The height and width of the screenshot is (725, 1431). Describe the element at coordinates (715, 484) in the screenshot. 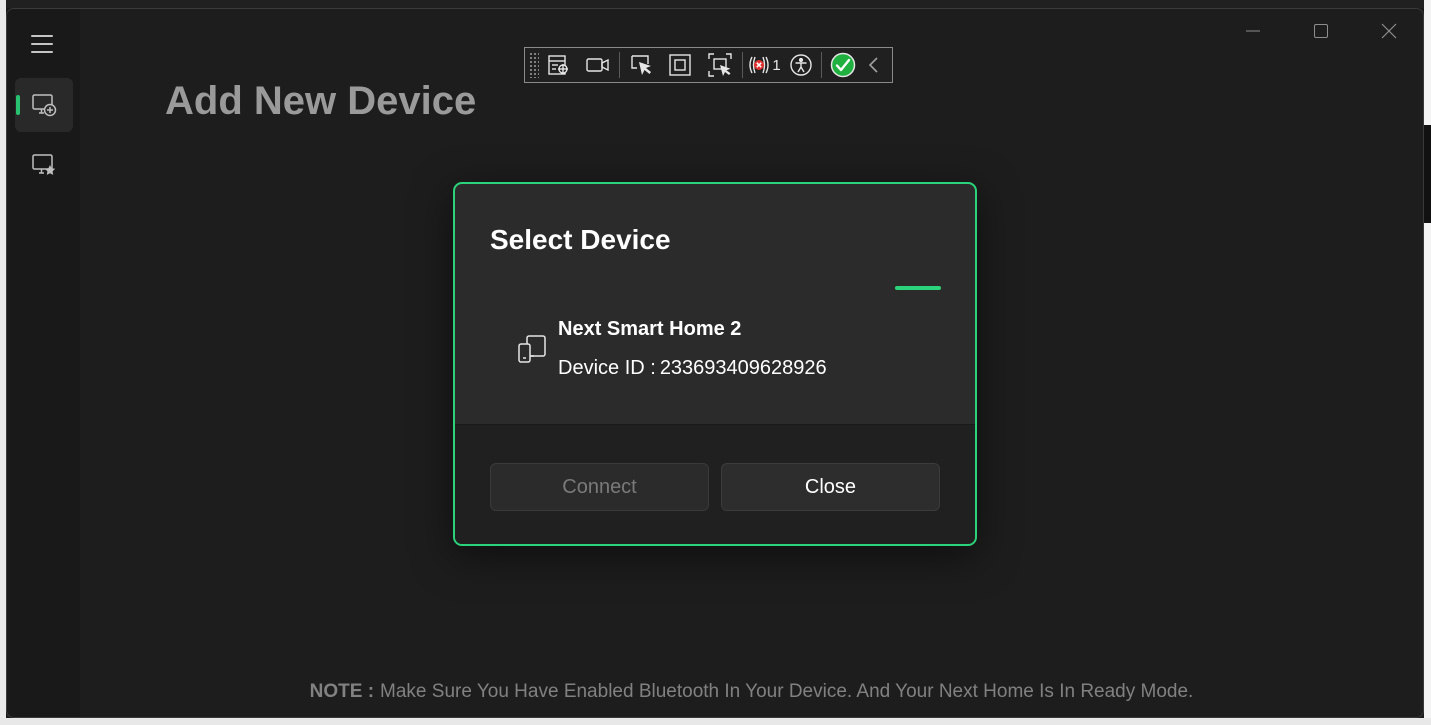

I see `dialog-footer: Connect Close` at that location.